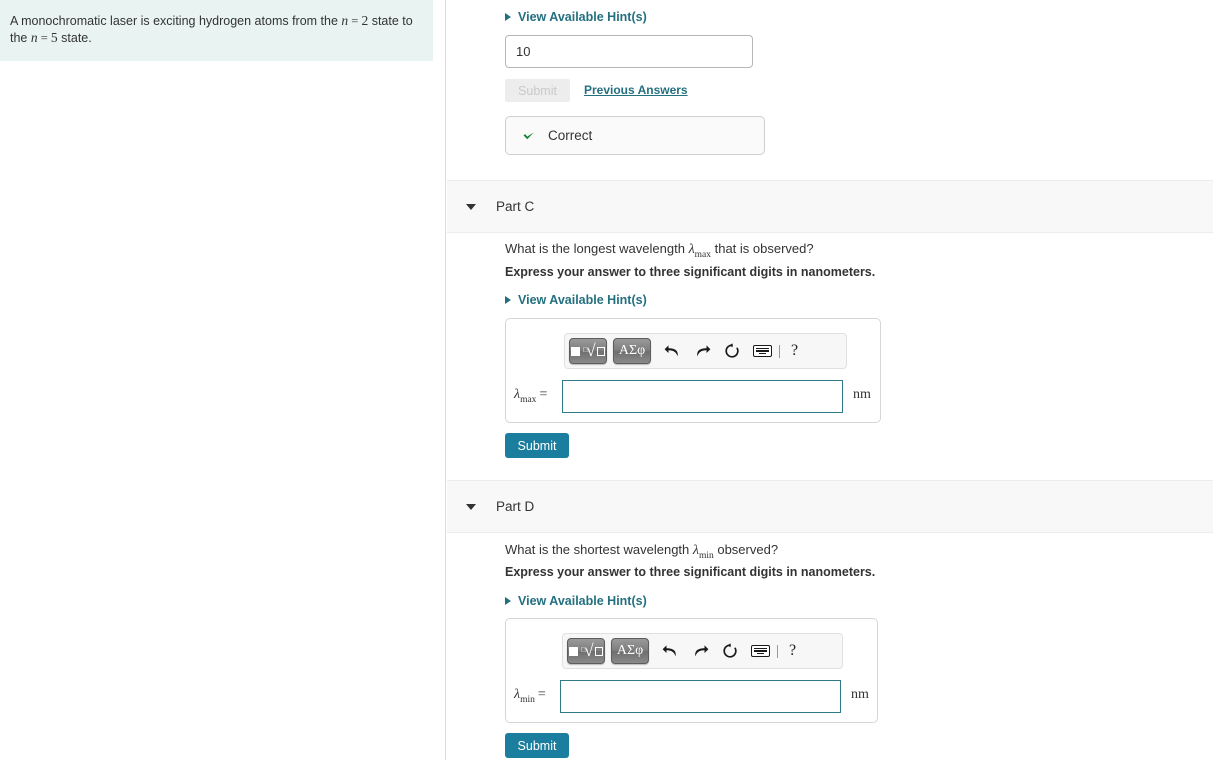 The width and height of the screenshot is (1213, 760). What do you see at coordinates (537, 445) in the screenshot?
I see `part-c-submit-button: Submit` at bounding box center [537, 445].